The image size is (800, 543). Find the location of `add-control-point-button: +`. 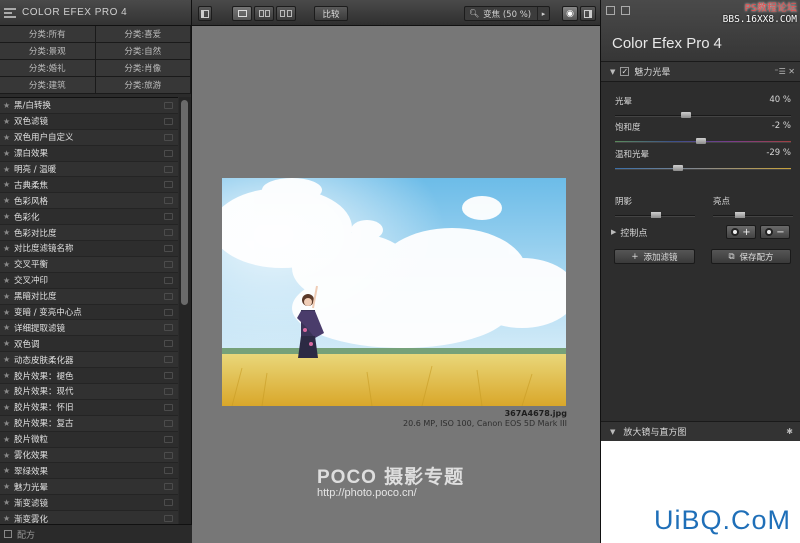

add-control-point-button: + is located at coordinates (741, 232).